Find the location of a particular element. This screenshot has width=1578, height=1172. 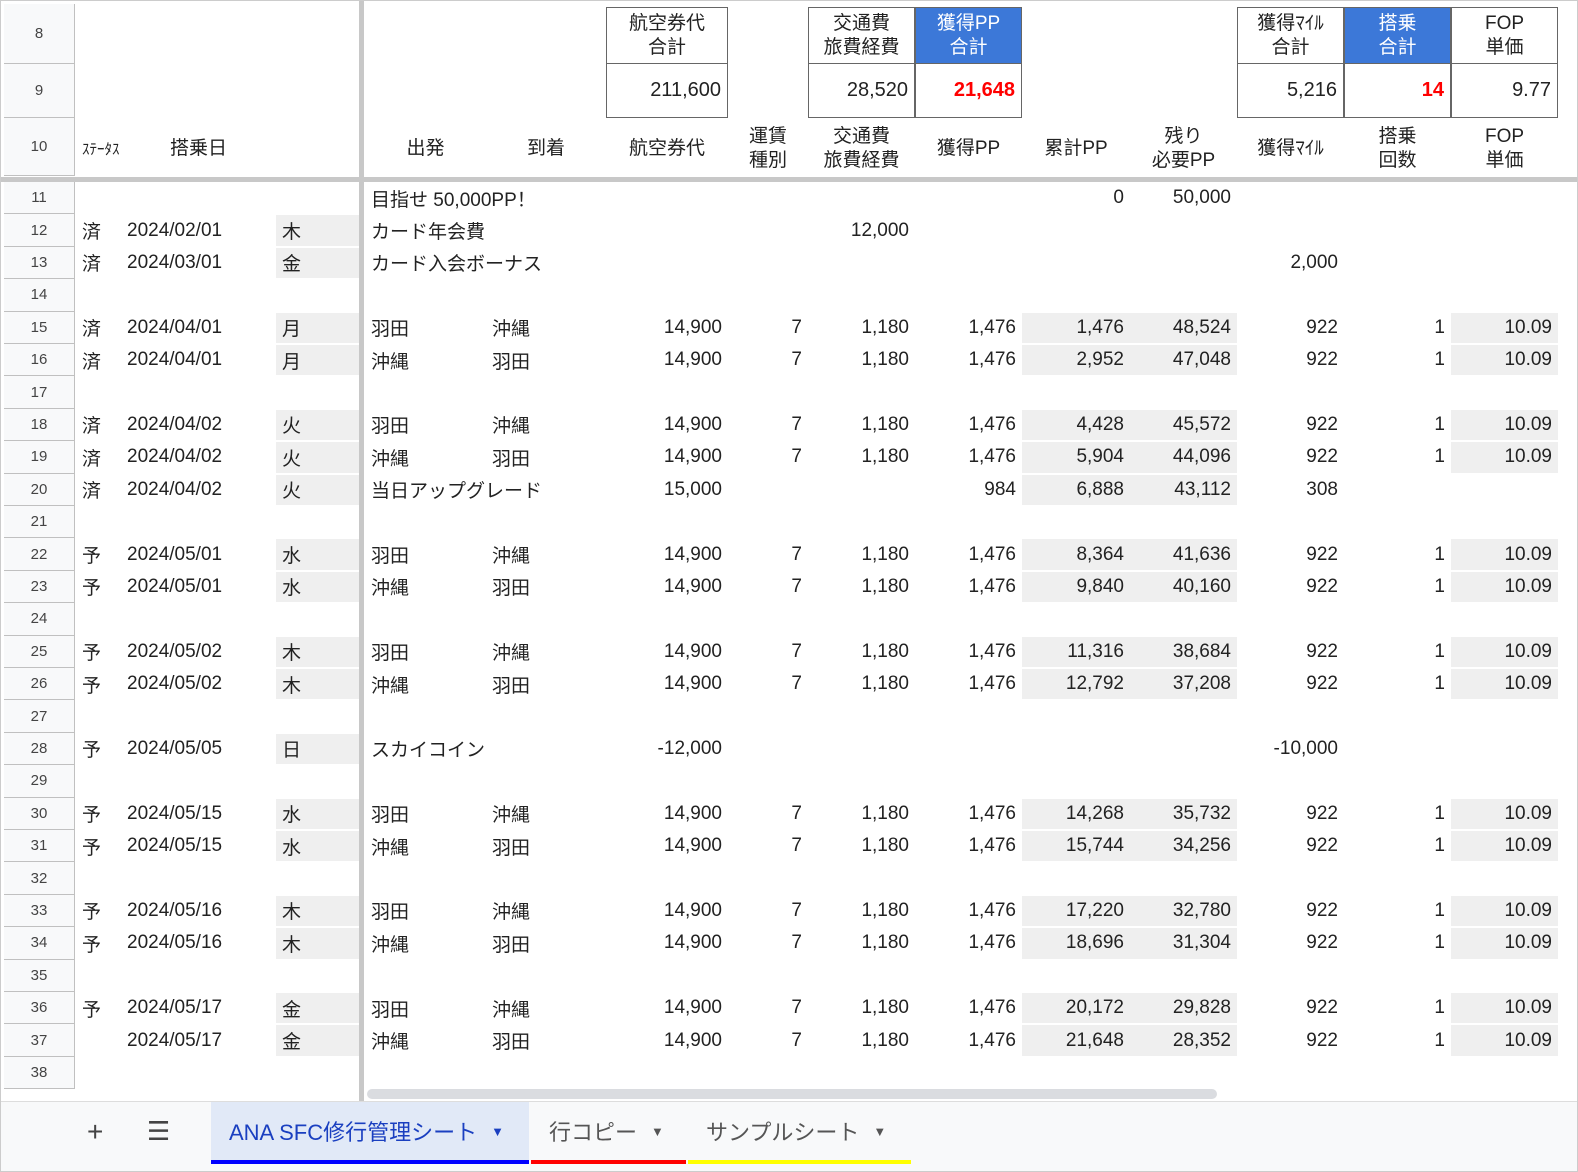

cell-dep: 沖縄 is located at coordinates (425, 684).